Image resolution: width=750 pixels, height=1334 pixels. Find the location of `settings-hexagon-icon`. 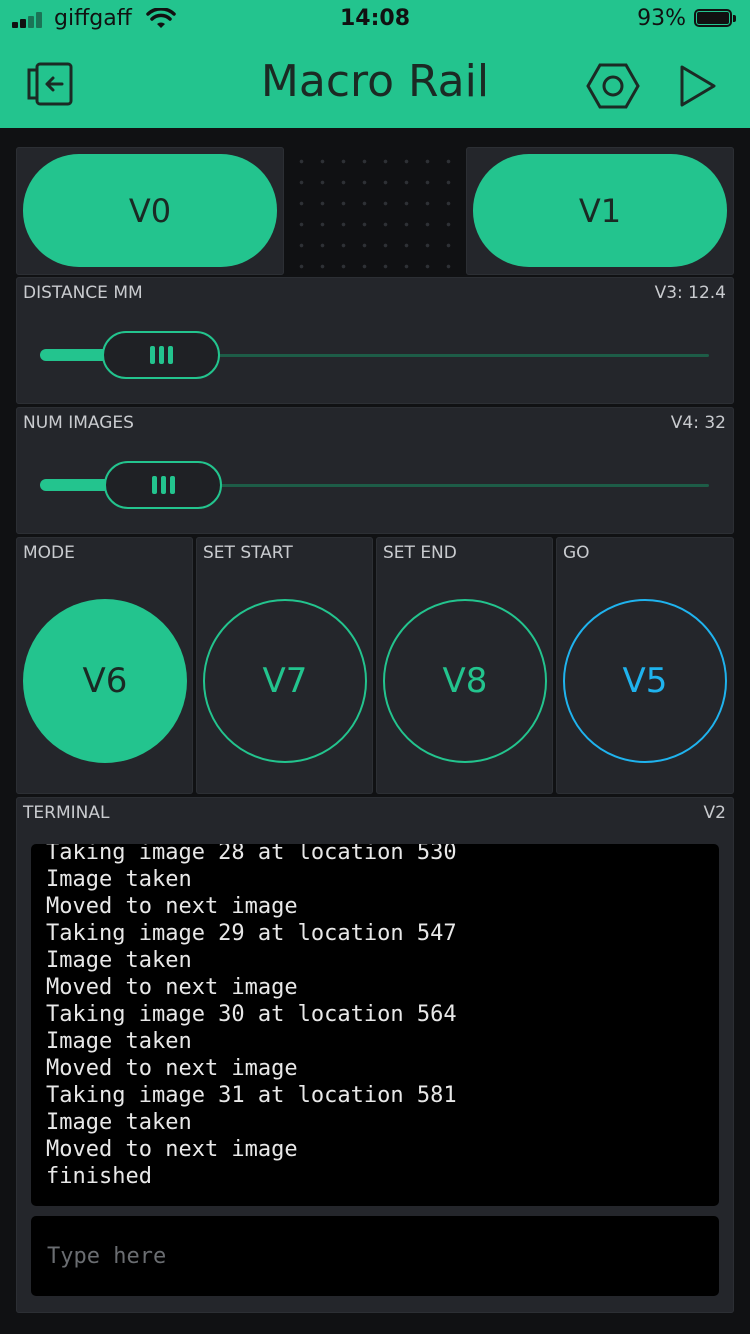

settings-hexagon-icon is located at coordinates (613, 86).